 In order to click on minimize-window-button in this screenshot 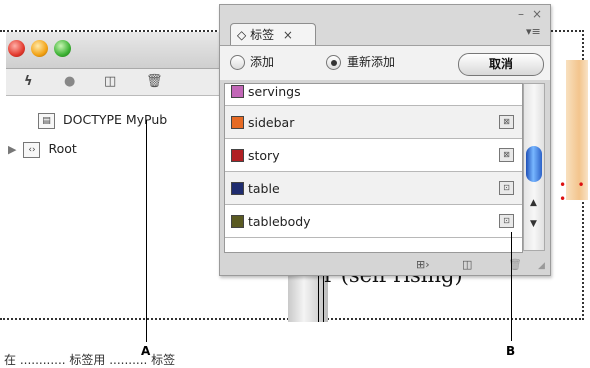, I will do `click(39, 48)`.